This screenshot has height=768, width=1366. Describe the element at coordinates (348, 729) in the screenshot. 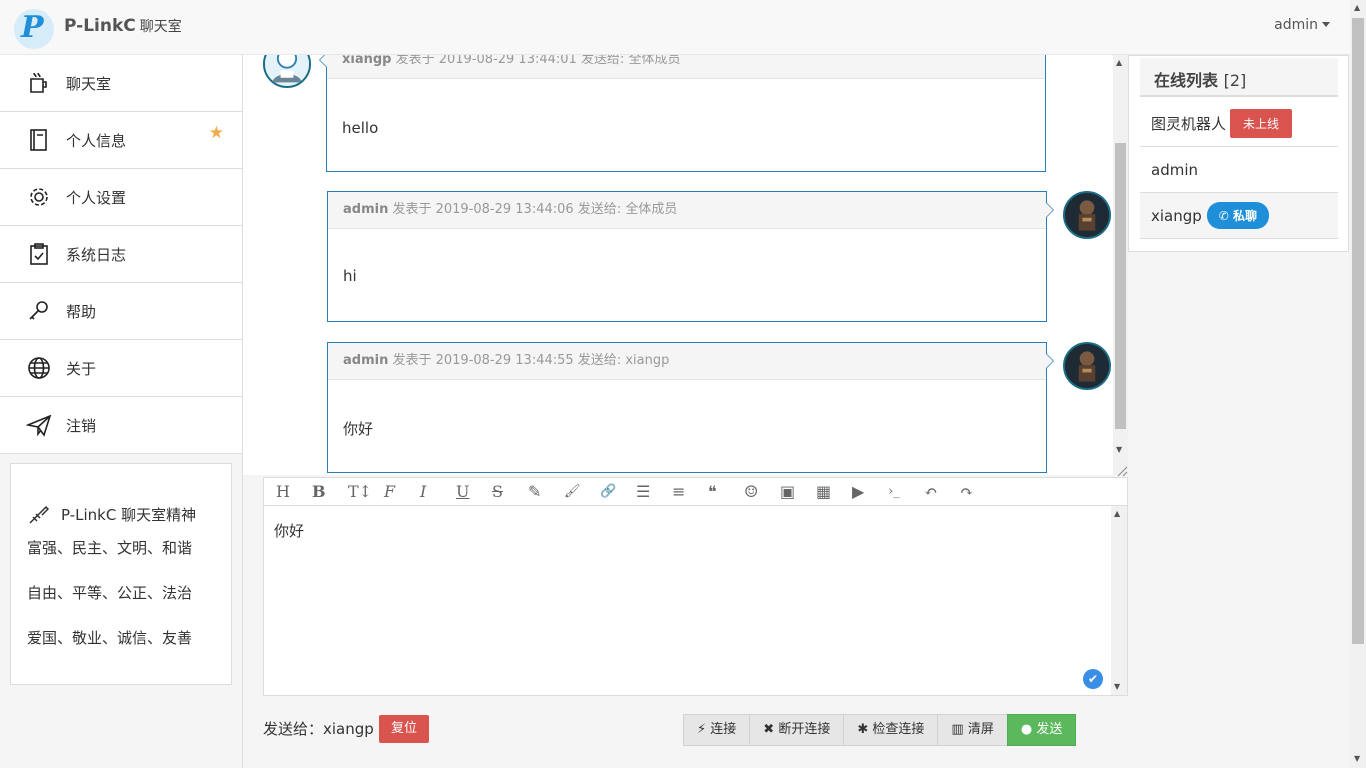

I see `send-to-value: xiangp` at that location.